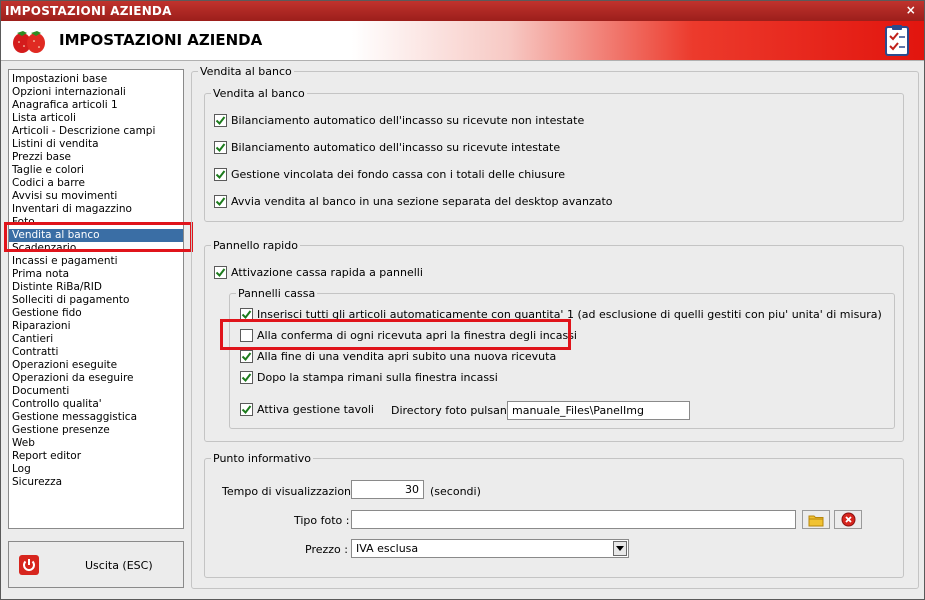 This screenshot has width=925, height=600. Describe the element at coordinates (96, 196) in the screenshot. I see `sidebar-item: Avvisi su movimenti` at that location.